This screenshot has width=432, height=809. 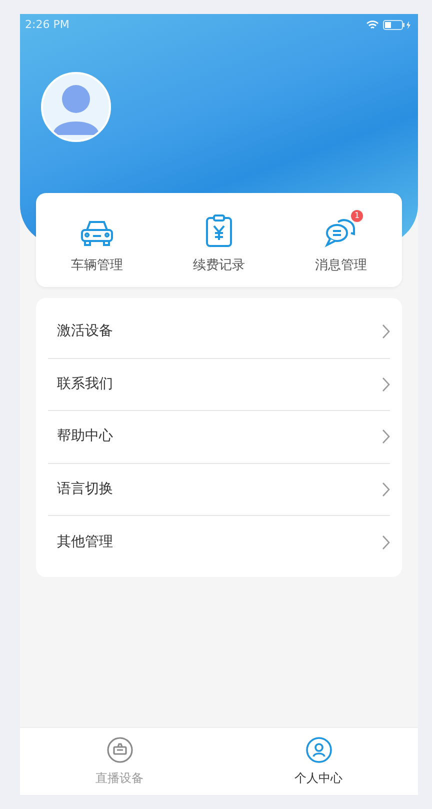 What do you see at coordinates (219, 231) in the screenshot?
I see `receipt-icon` at bounding box center [219, 231].